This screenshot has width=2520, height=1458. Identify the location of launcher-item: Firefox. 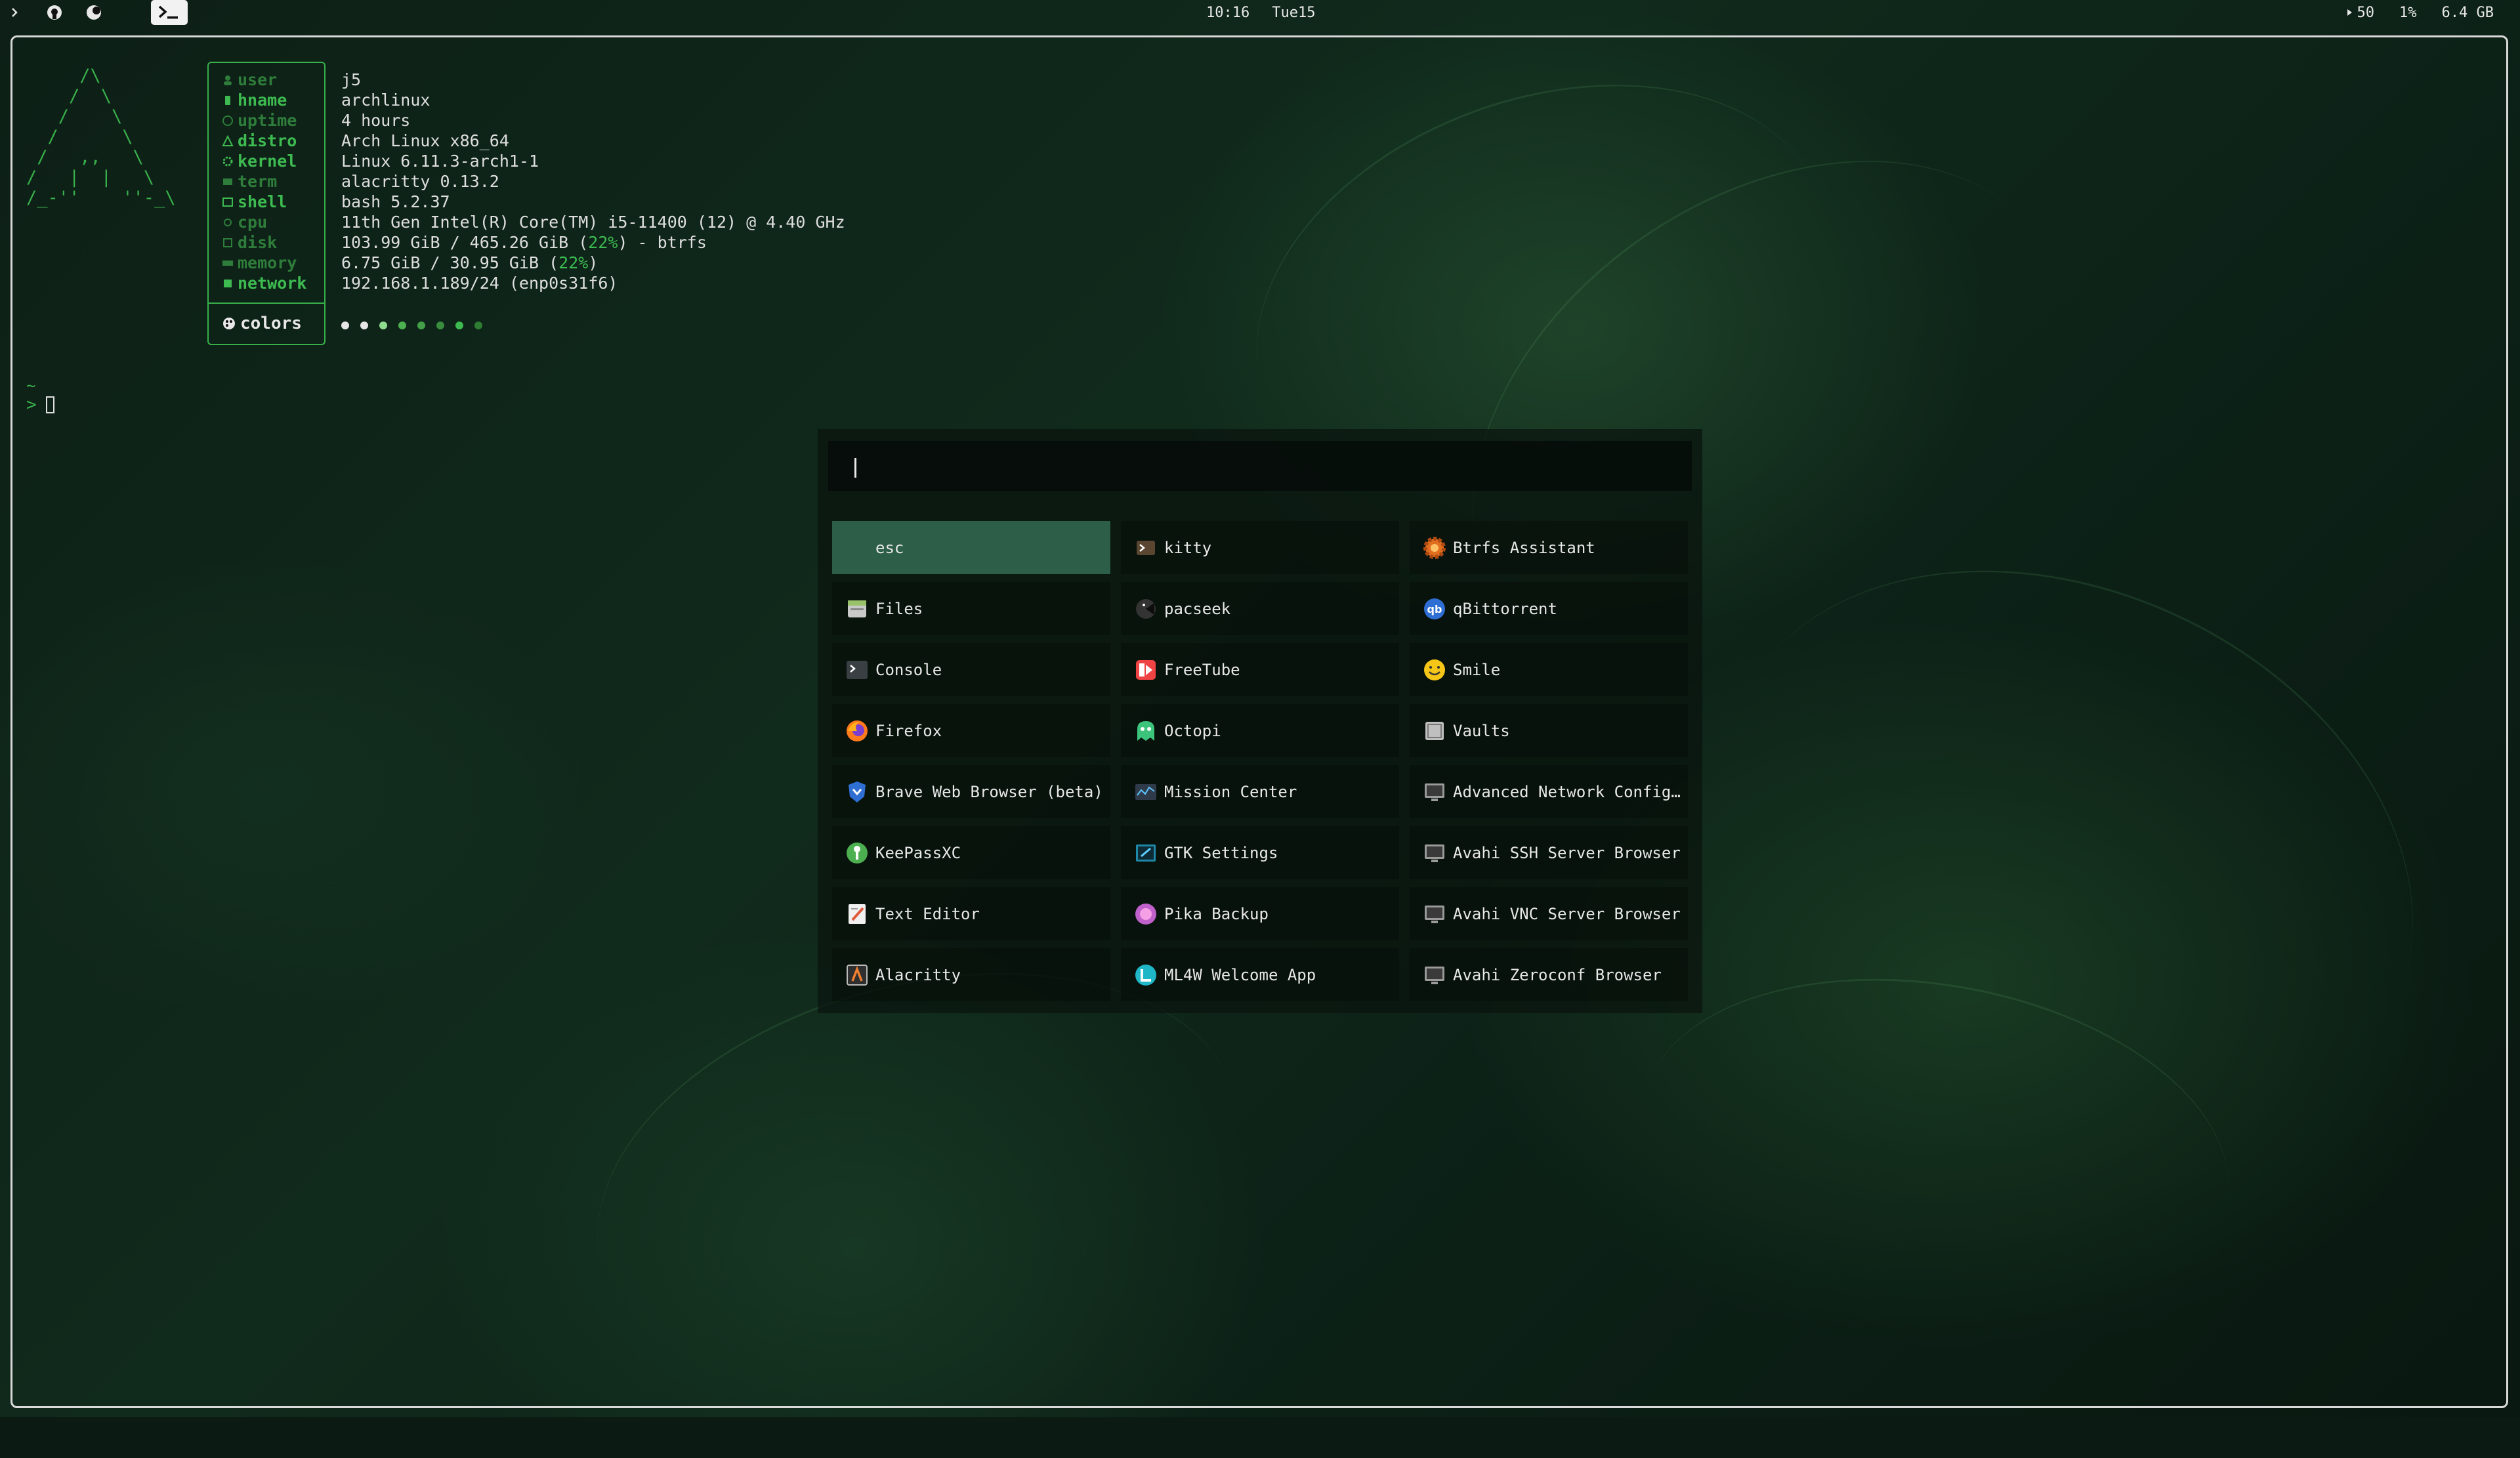
(971, 730).